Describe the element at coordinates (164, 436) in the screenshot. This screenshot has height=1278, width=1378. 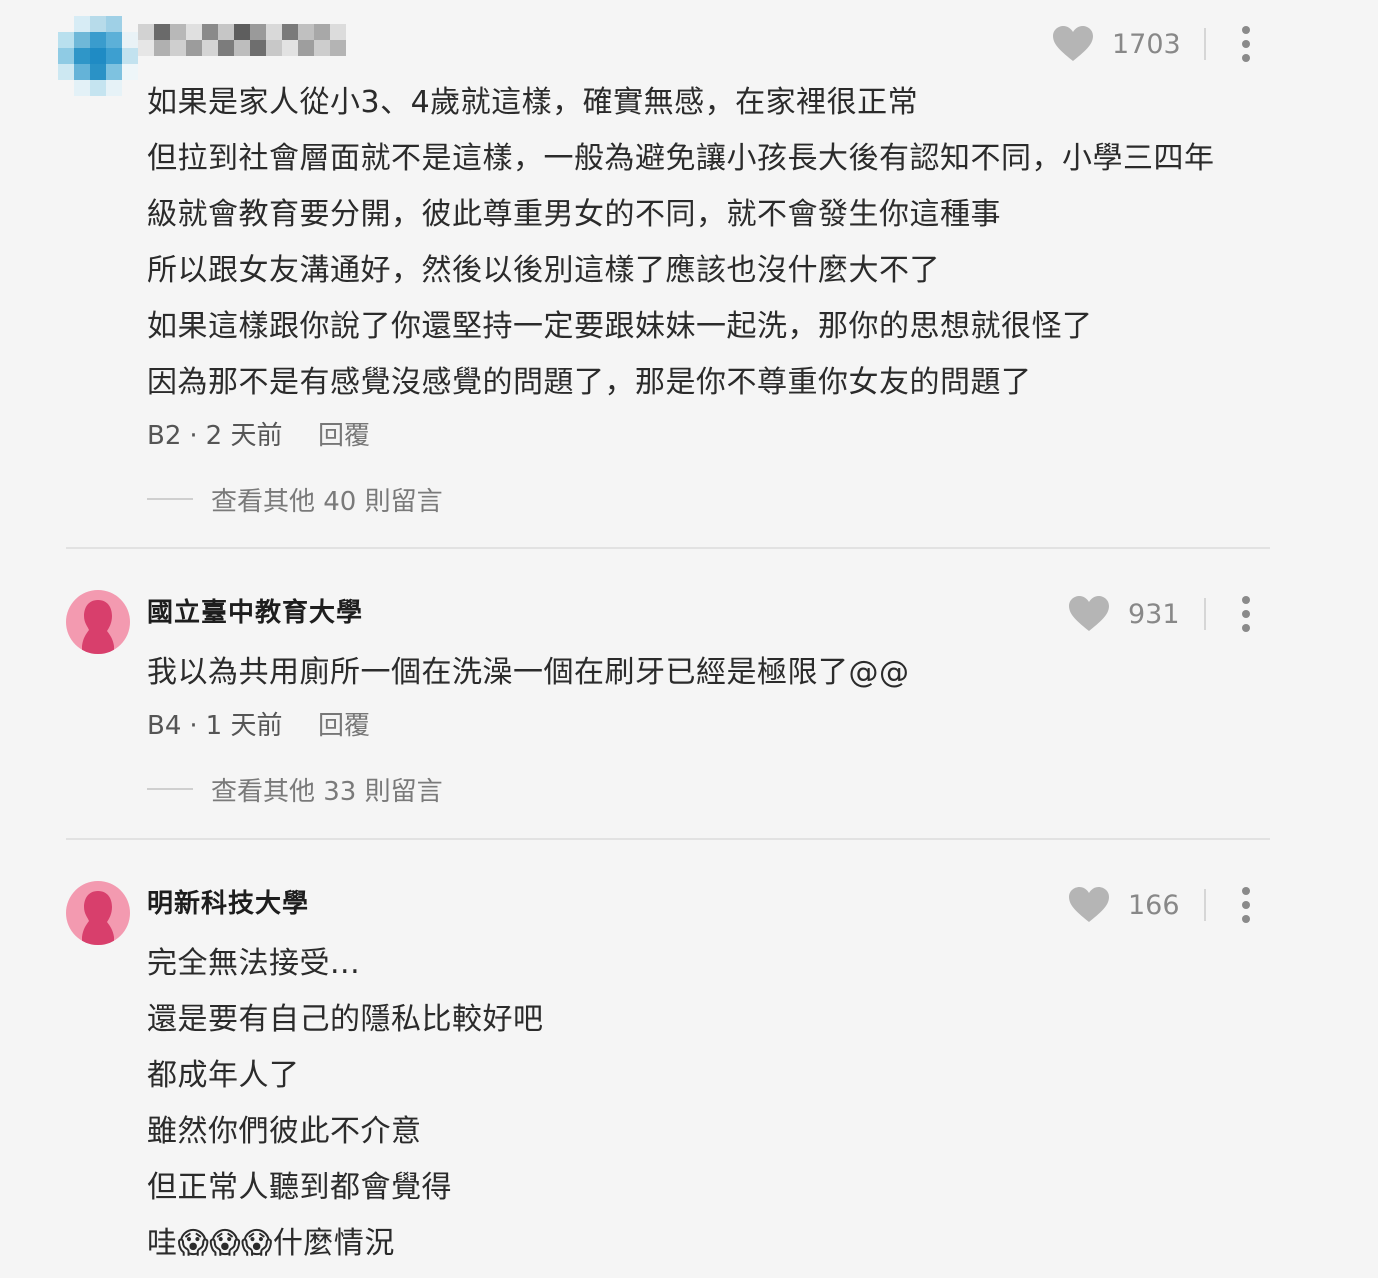
I see `floor-label: B2` at that location.